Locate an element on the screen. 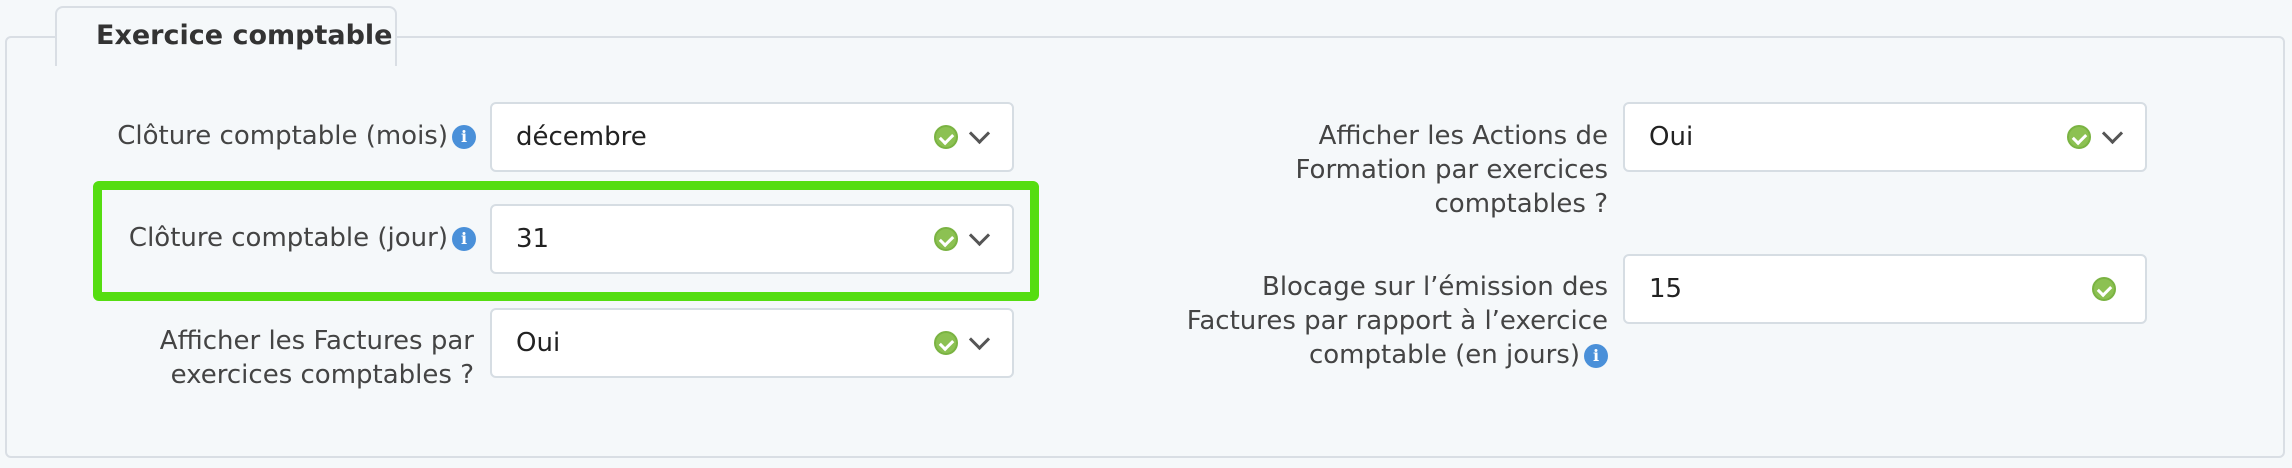  afficher-actions-label-line2: Formation par exercices is located at coordinates (1451, 170).